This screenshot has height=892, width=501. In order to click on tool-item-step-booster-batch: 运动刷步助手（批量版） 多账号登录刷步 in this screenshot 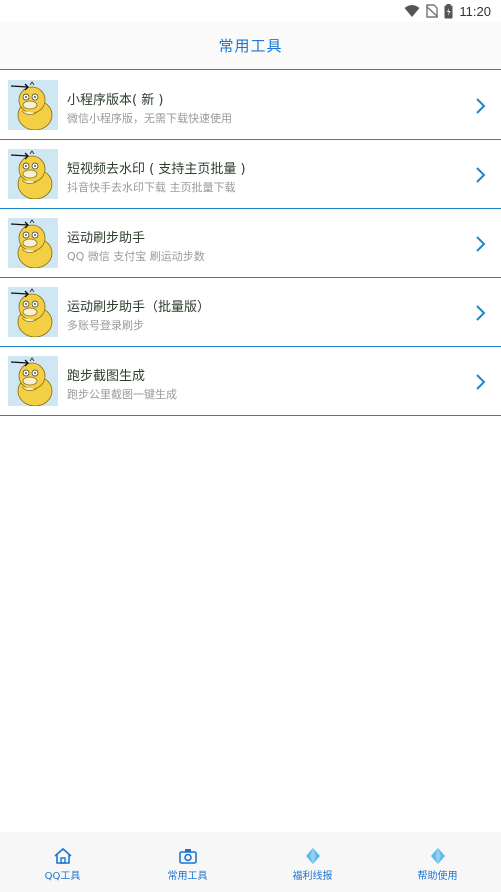, I will do `click(250, 312)`.